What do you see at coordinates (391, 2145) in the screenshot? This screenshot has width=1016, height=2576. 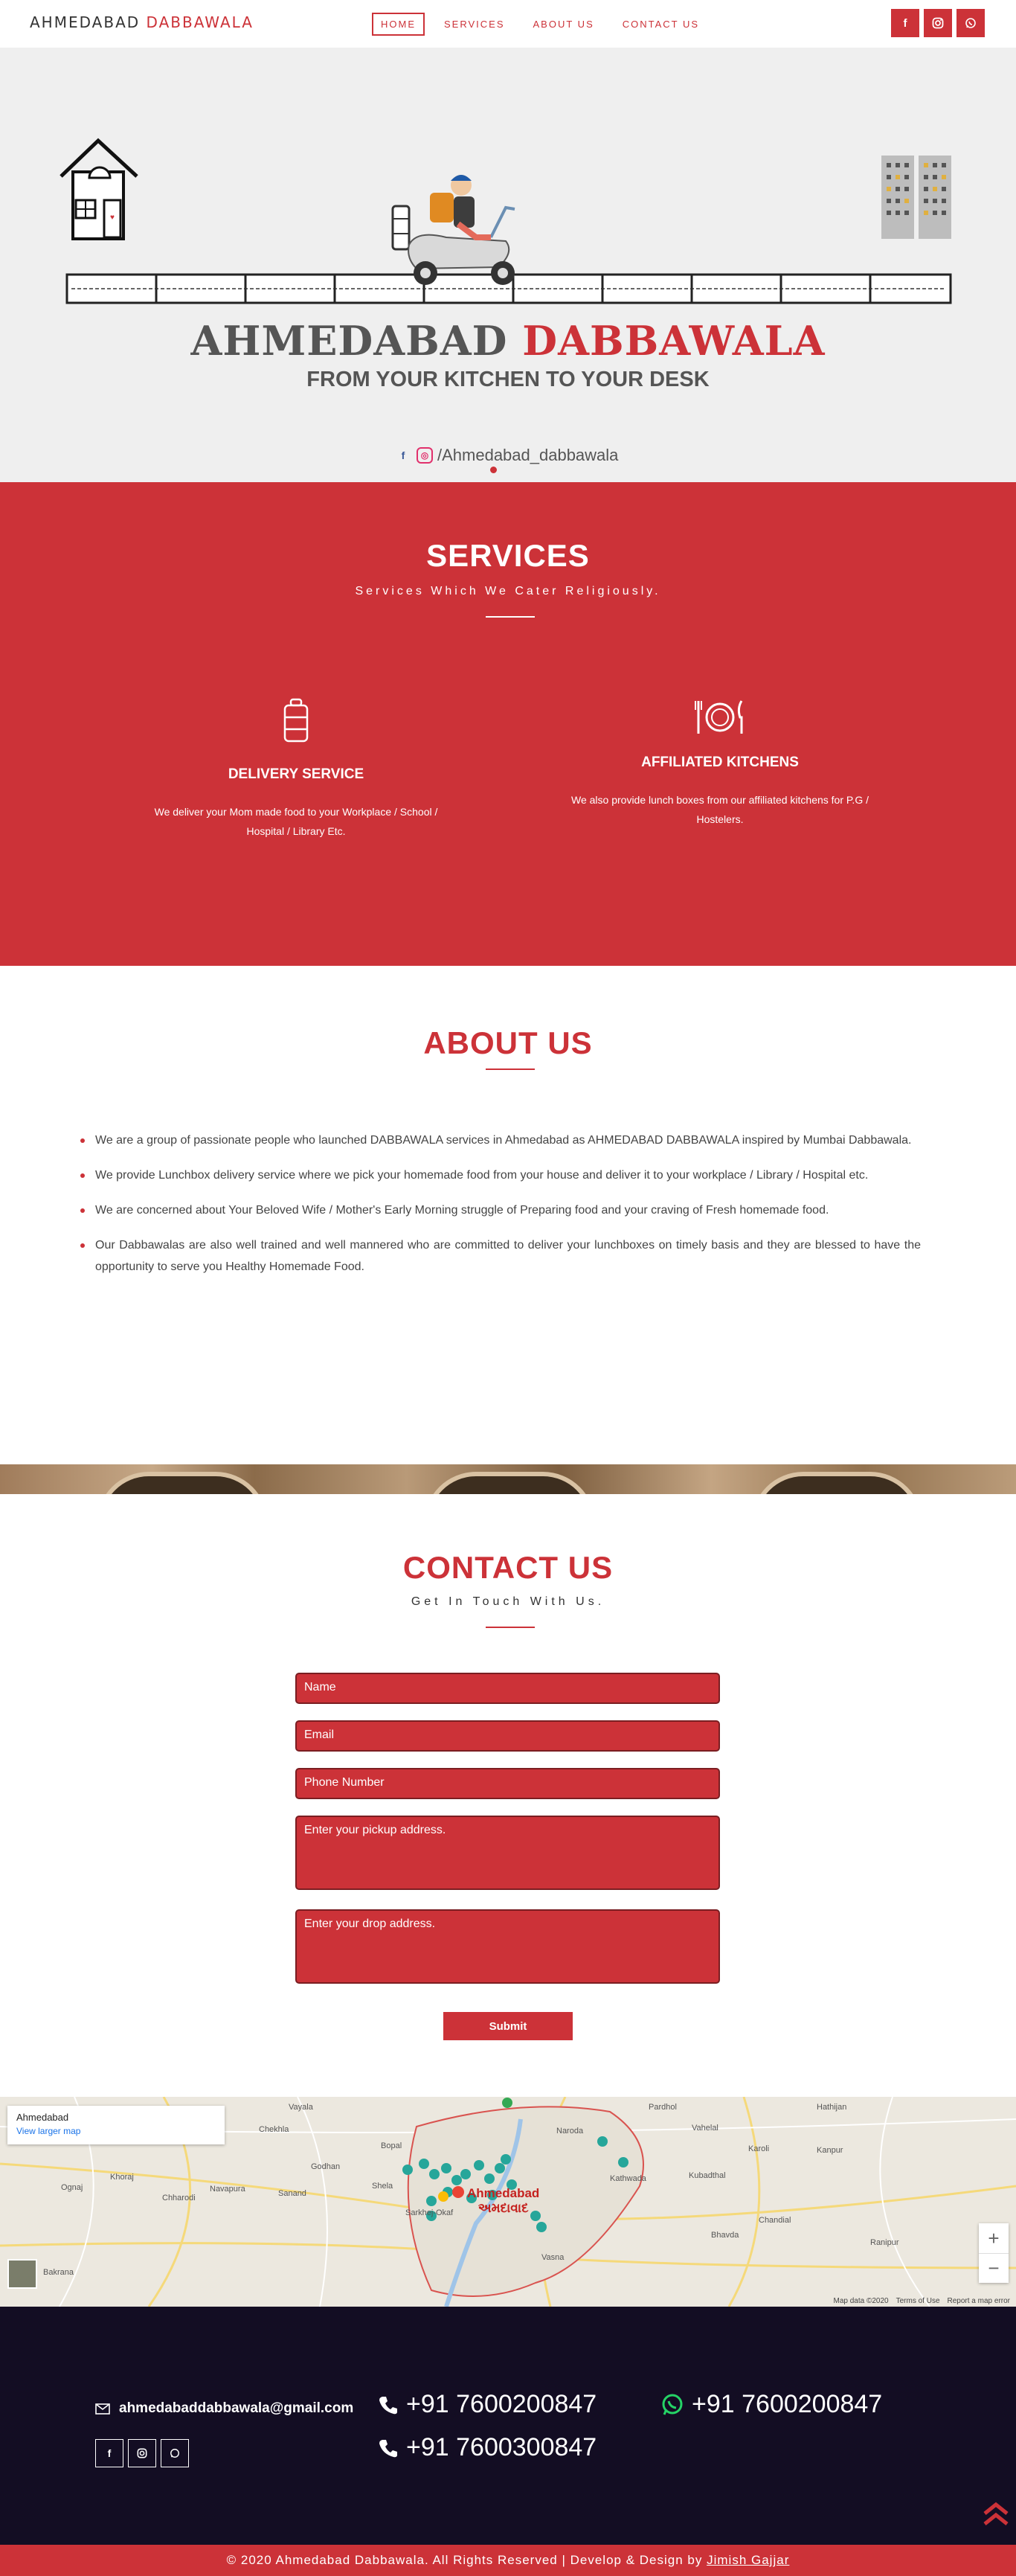 I see `map-place-label: Bopal` at bounding box center [391, 2145].